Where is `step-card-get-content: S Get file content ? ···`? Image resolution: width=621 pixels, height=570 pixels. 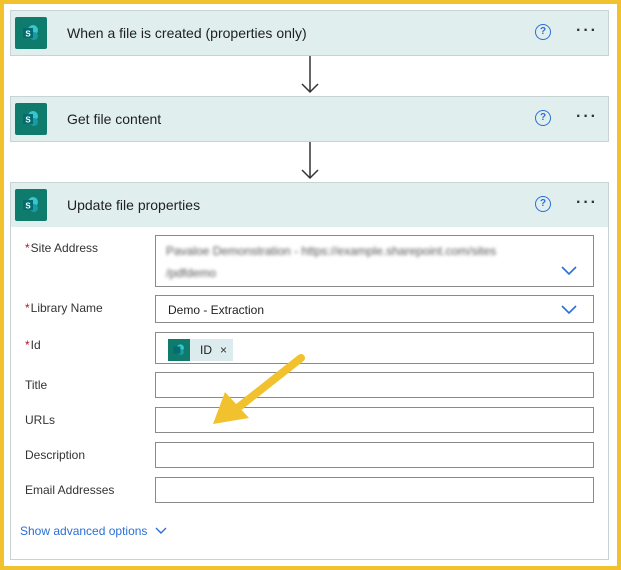
step-card-get-content: S Get file content ? ··· is located at coordinates (309, 119).